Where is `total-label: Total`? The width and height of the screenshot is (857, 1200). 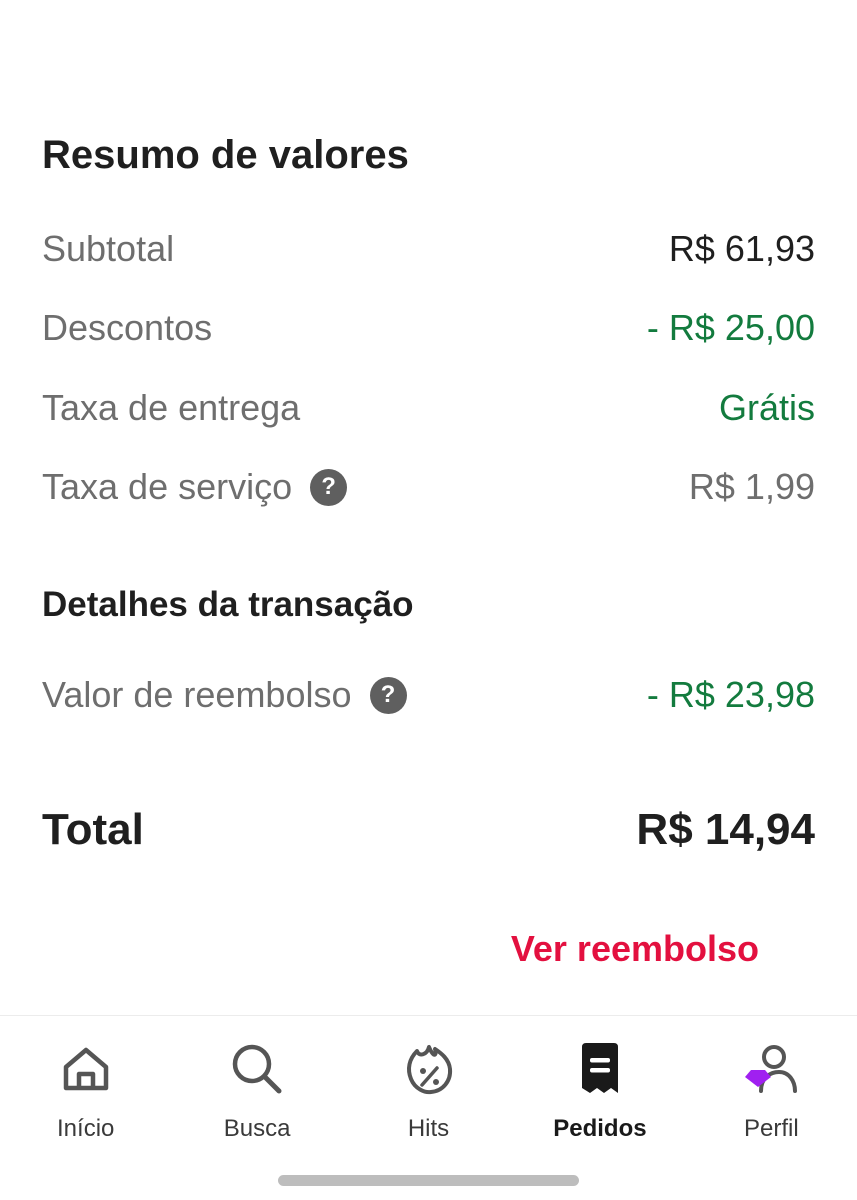 total-label: Total is located at coordinates (93, 829).